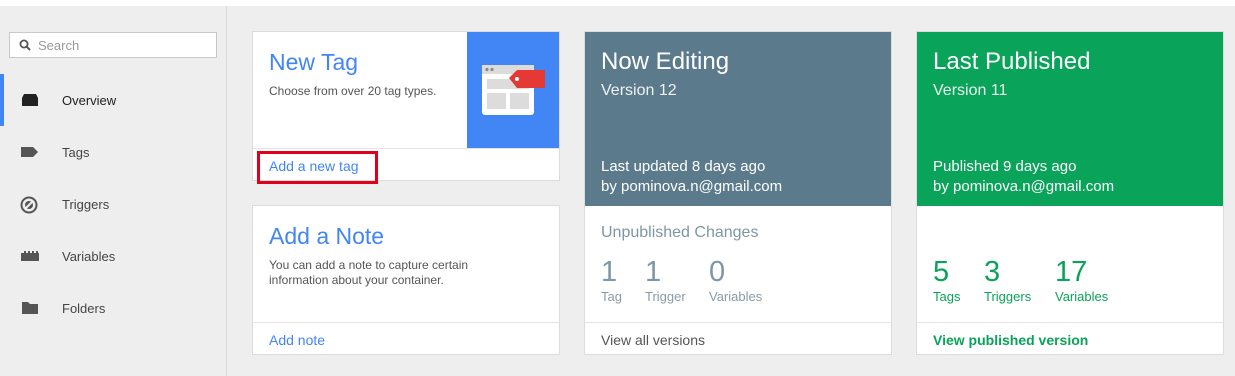  Describe the element at coordinates (86, 204) in the screenshot. I see `sidebar-item-label: Triggers` at that location.